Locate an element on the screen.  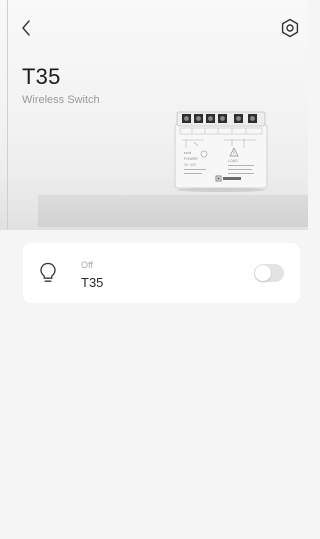
lightbulb-icon is located at coordinates (48, 272).